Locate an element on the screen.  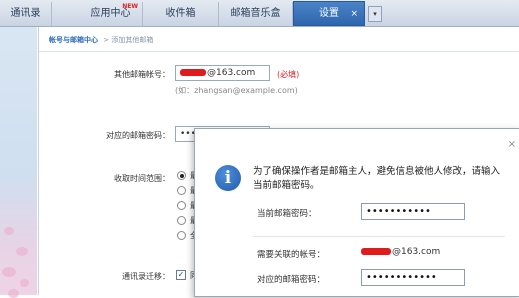
top-tab-bar: 通讯录 应用中心 NEW 收件箱 邮箱音乐盒 设置 × ▾ is located at coordinates (259, 13).